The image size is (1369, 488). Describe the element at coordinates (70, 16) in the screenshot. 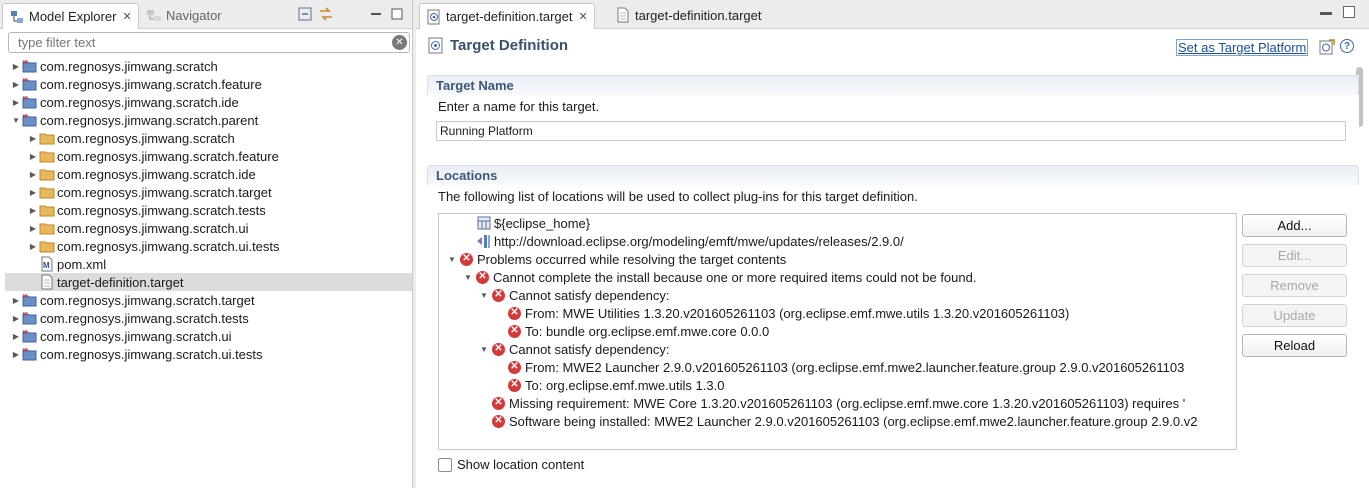

I see `tab-model-explorer: Model Explorer ✕` at that location.